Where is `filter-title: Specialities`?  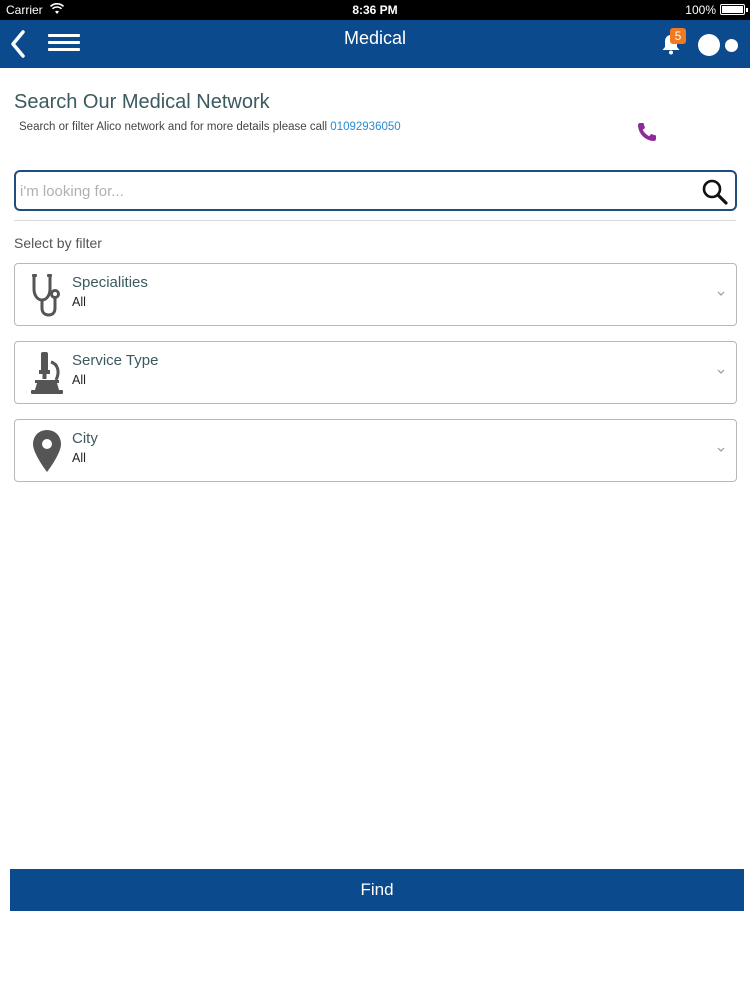 filter-title: Specialities is located at coordinates (110, 282).